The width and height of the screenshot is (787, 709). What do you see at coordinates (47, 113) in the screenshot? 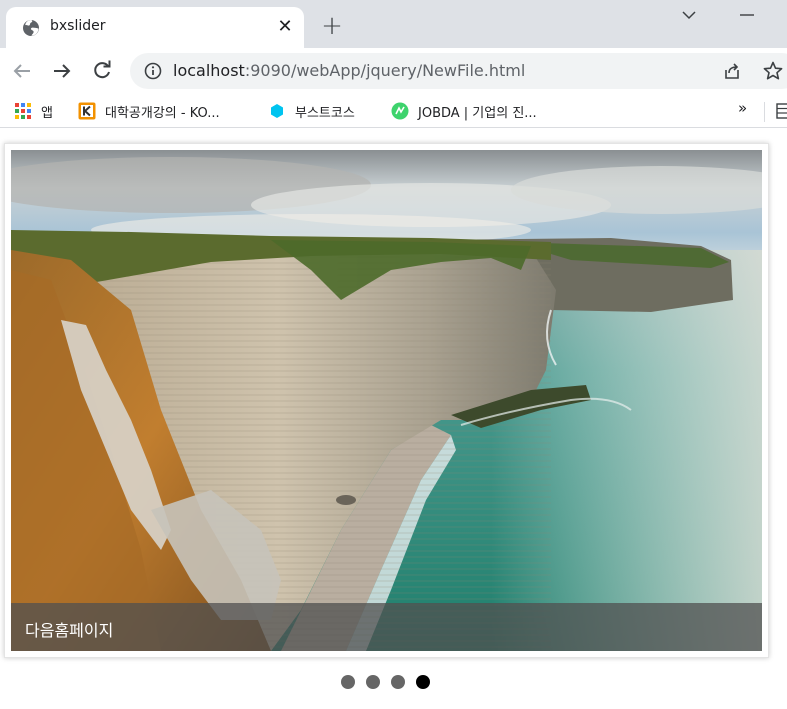
I see `bookmark-label: 앱` at bounding box center [47, 113].